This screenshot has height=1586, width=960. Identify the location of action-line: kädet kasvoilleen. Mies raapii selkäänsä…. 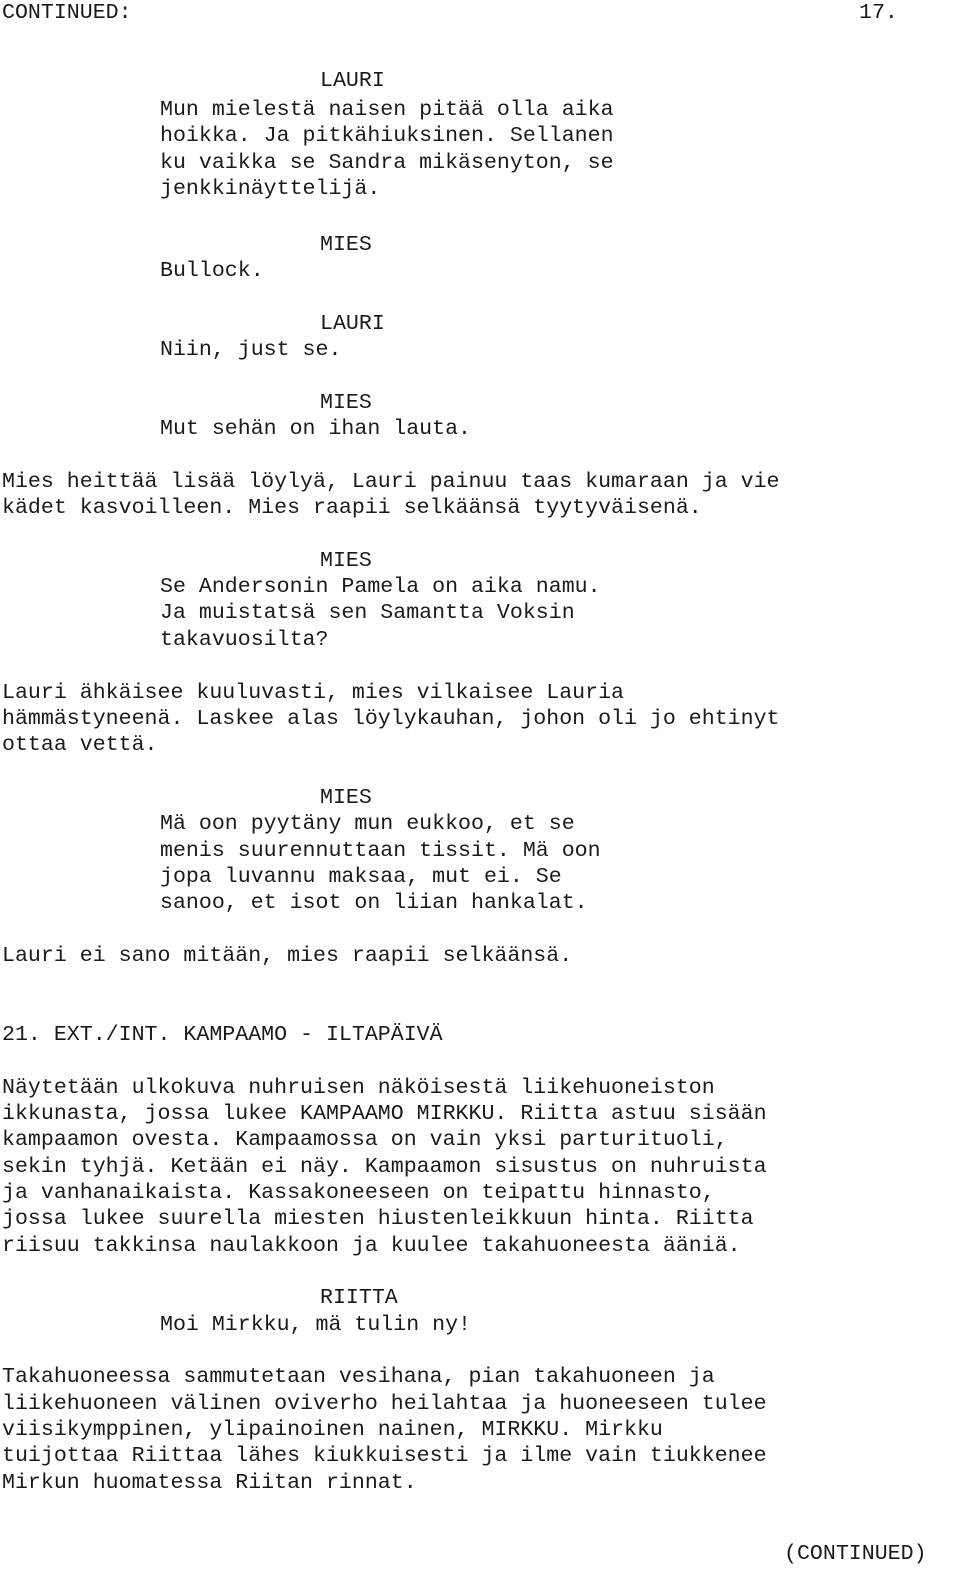
(352, 508).